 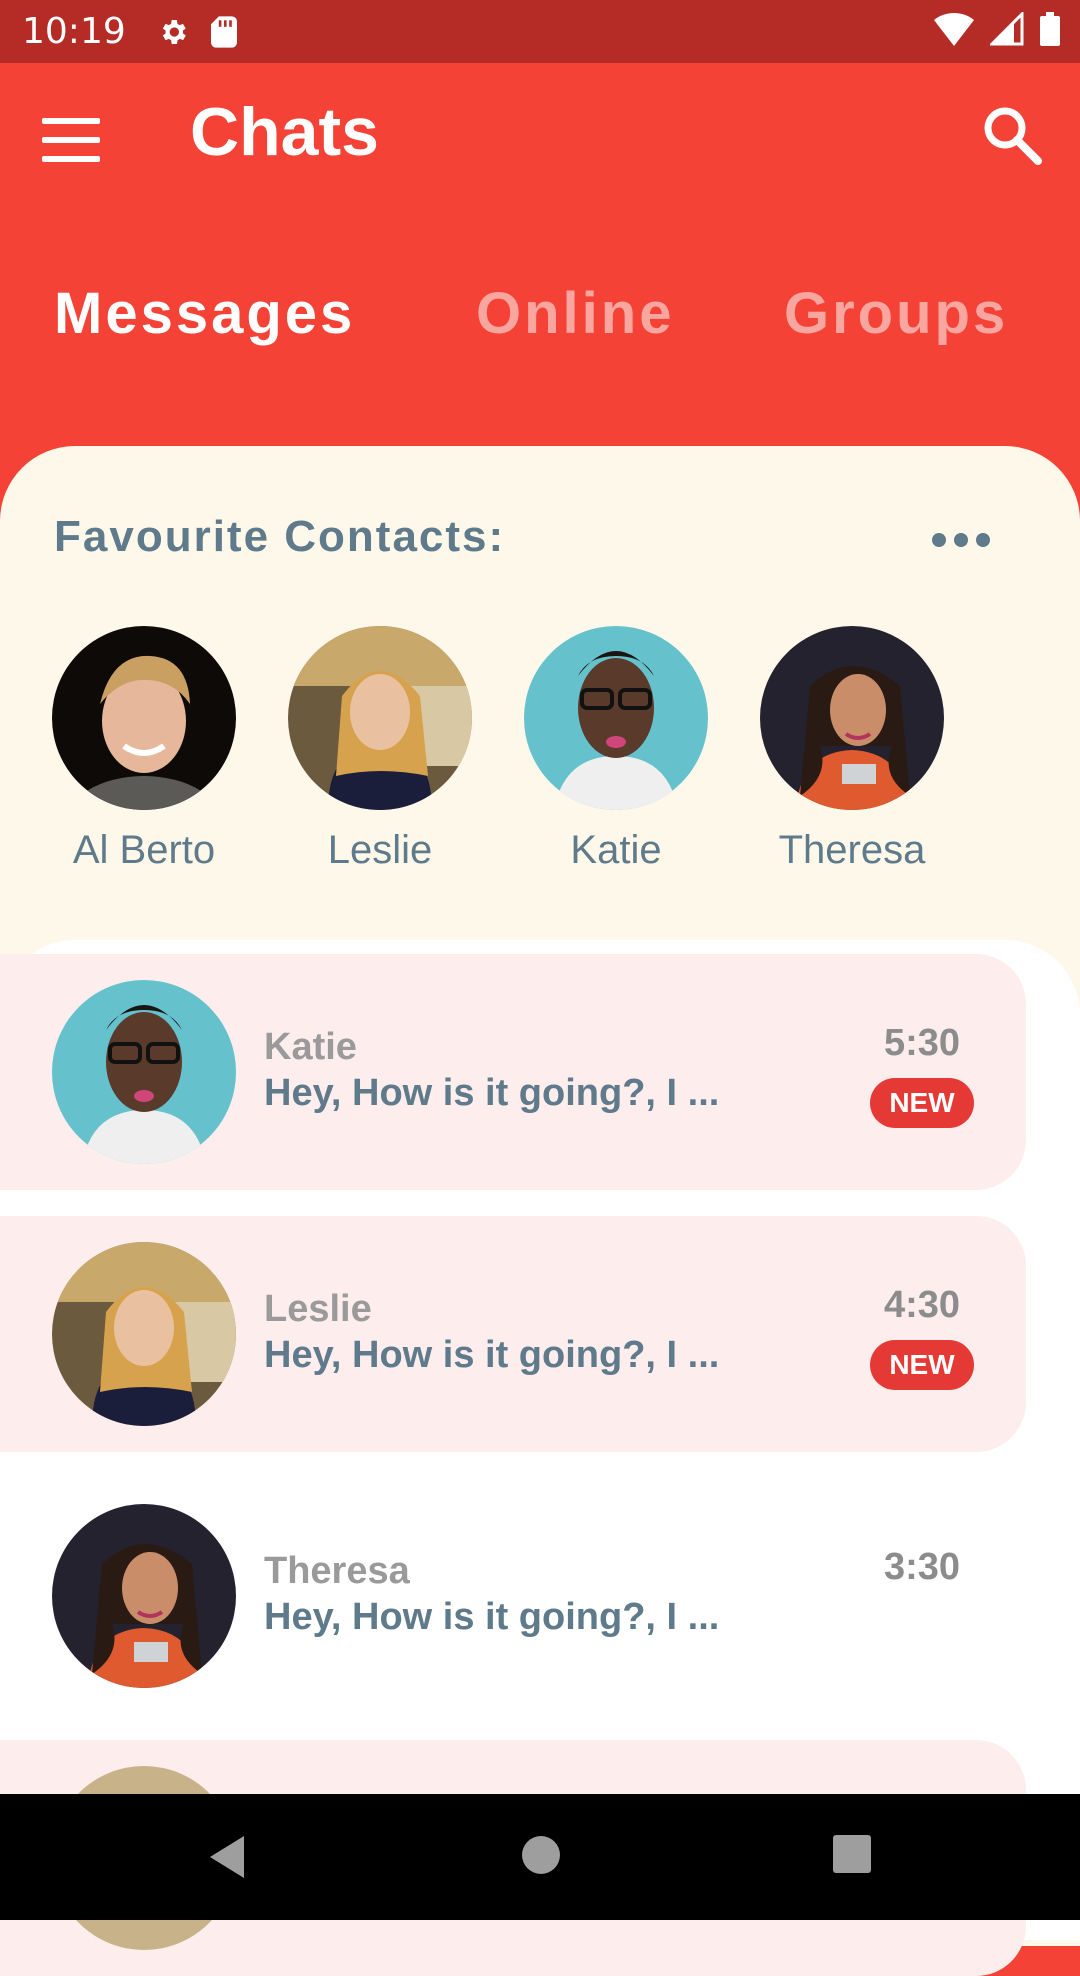 What do you see at coordinates (318, 1309) in the screenshot?
I see `chat-sender-name: Leslie` at bounding box center [318, 1309].